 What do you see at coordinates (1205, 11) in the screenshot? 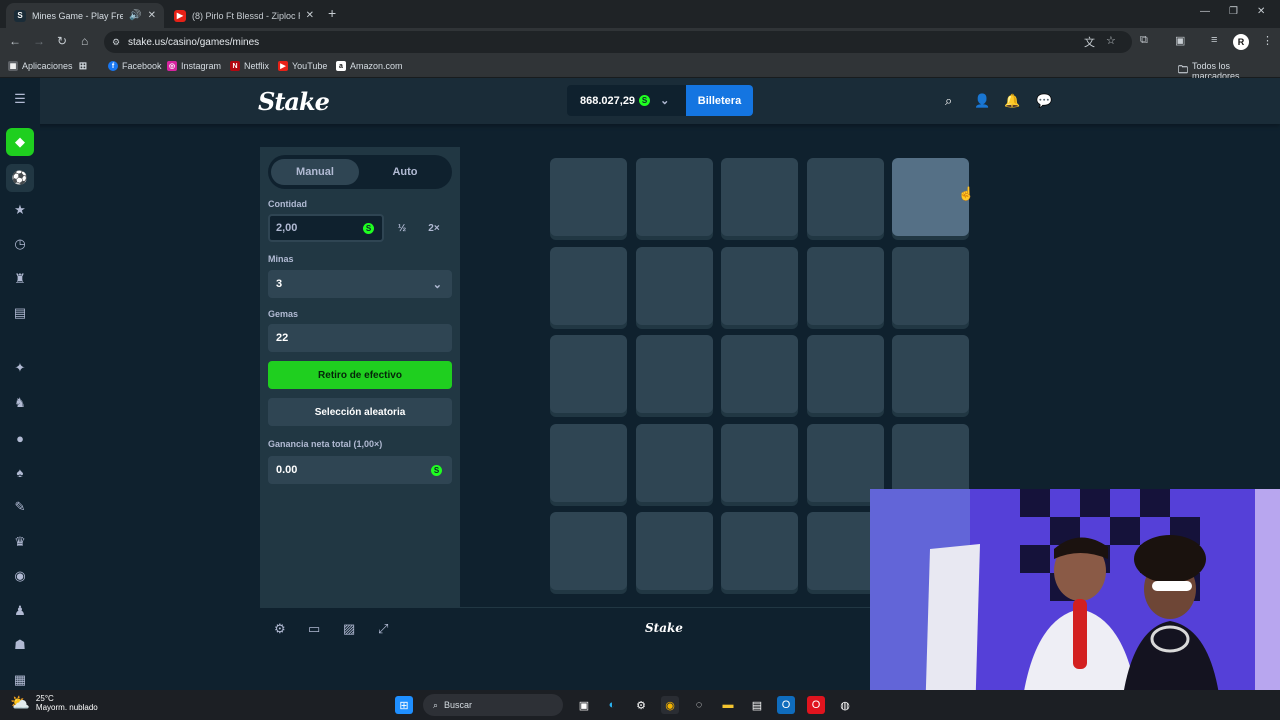
I see `minimize-icon: —` at bounding box center [1205, 11].